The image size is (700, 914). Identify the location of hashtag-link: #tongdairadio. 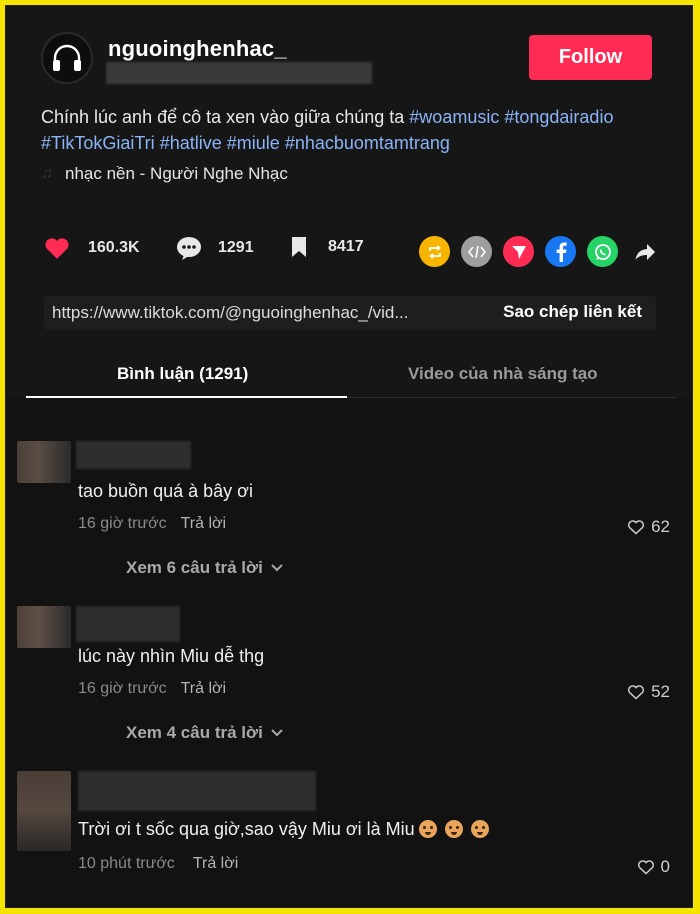
(558, 117).